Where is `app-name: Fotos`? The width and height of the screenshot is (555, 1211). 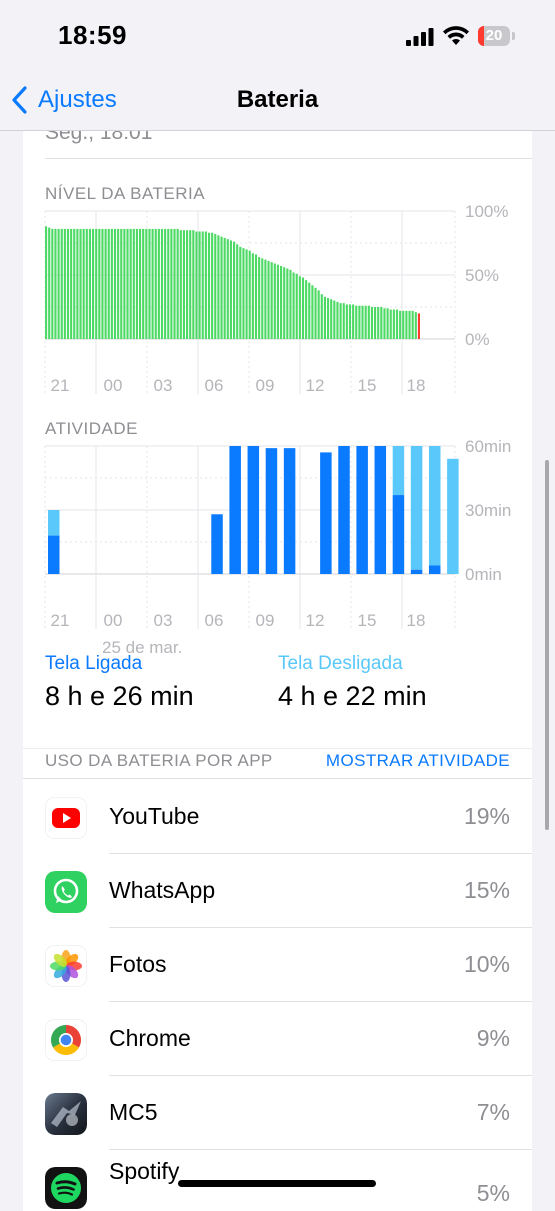 app-name: Fotos is located at coordinates (138, 964).